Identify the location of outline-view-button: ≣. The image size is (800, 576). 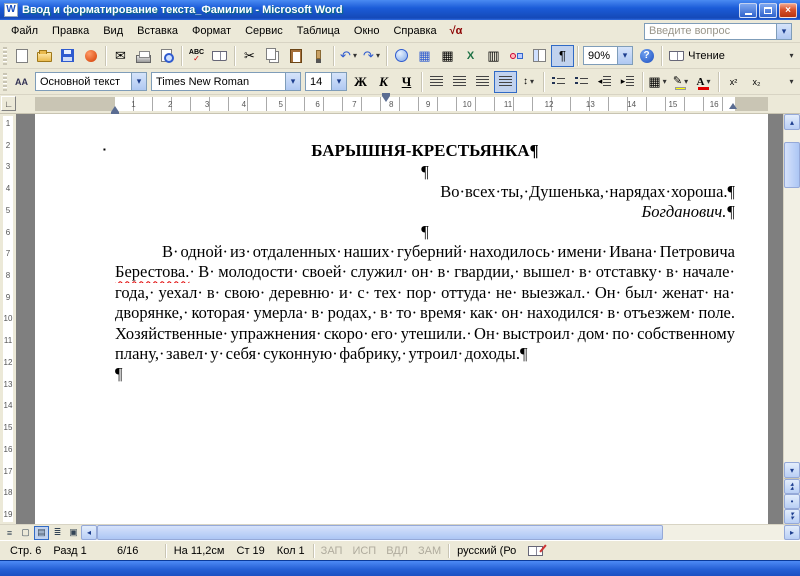
(57, 533).